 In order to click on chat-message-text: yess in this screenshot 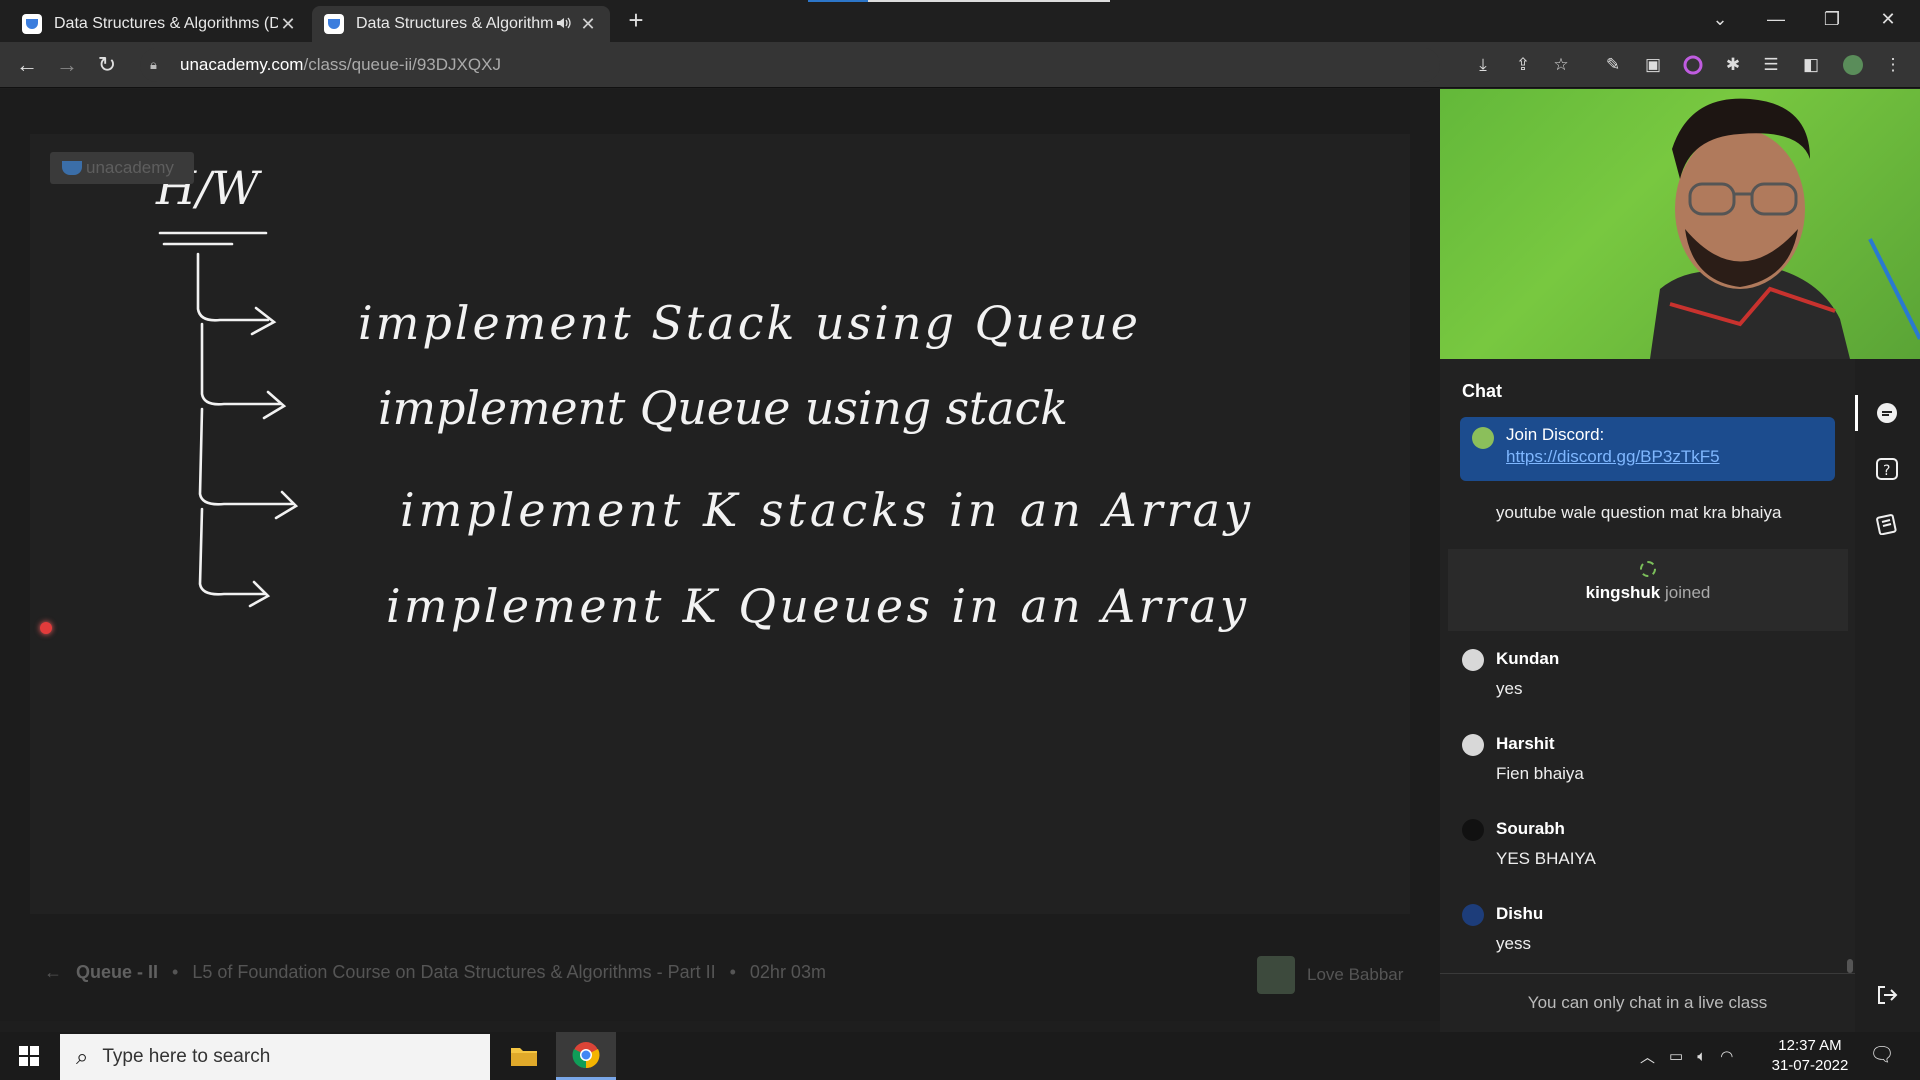, I will do `click(1513, 943)`.